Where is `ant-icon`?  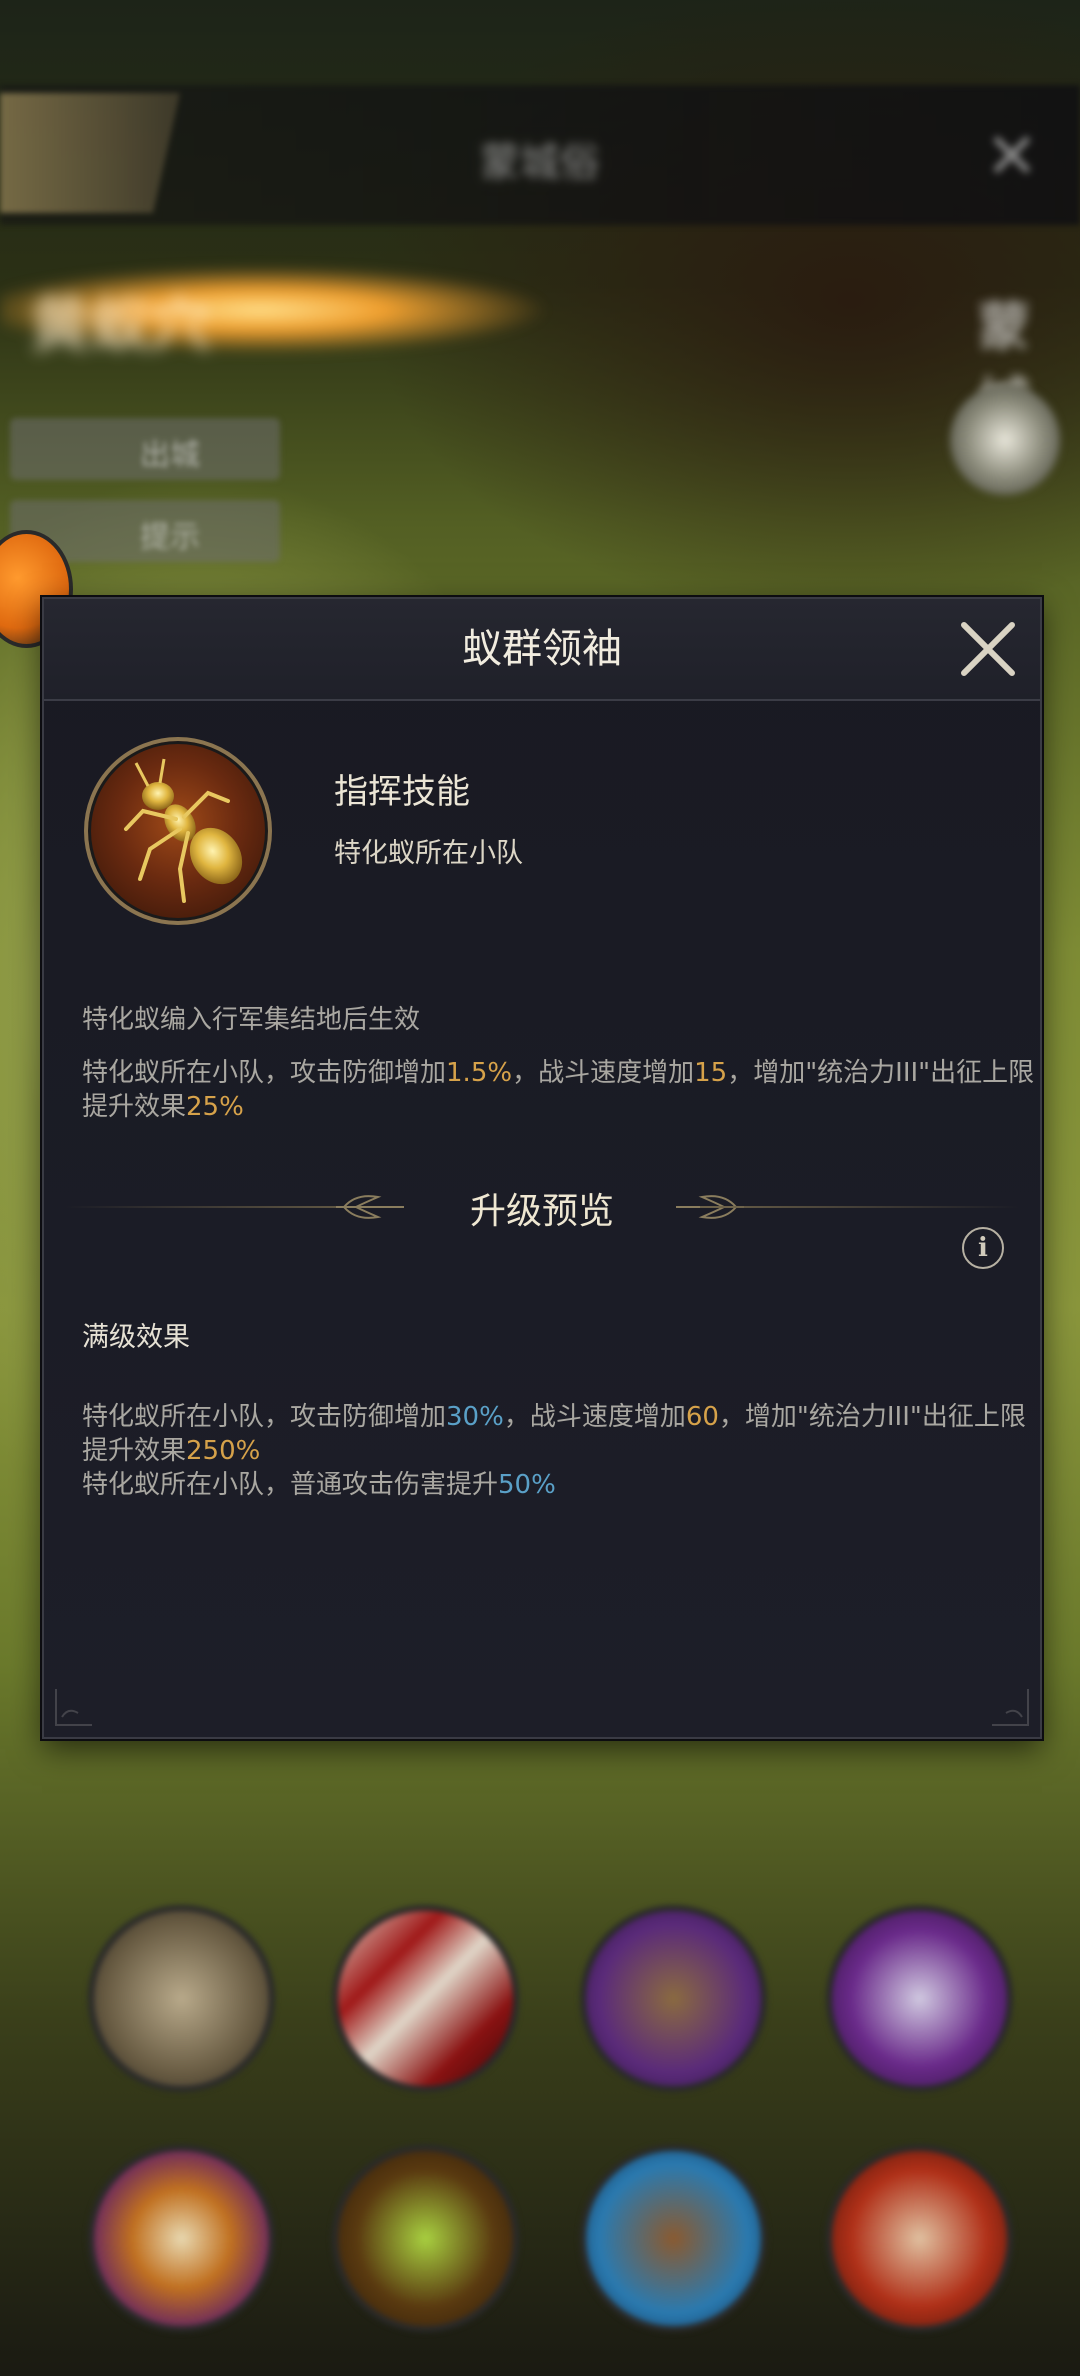 ant-icon is located at coordinates (183, 830).